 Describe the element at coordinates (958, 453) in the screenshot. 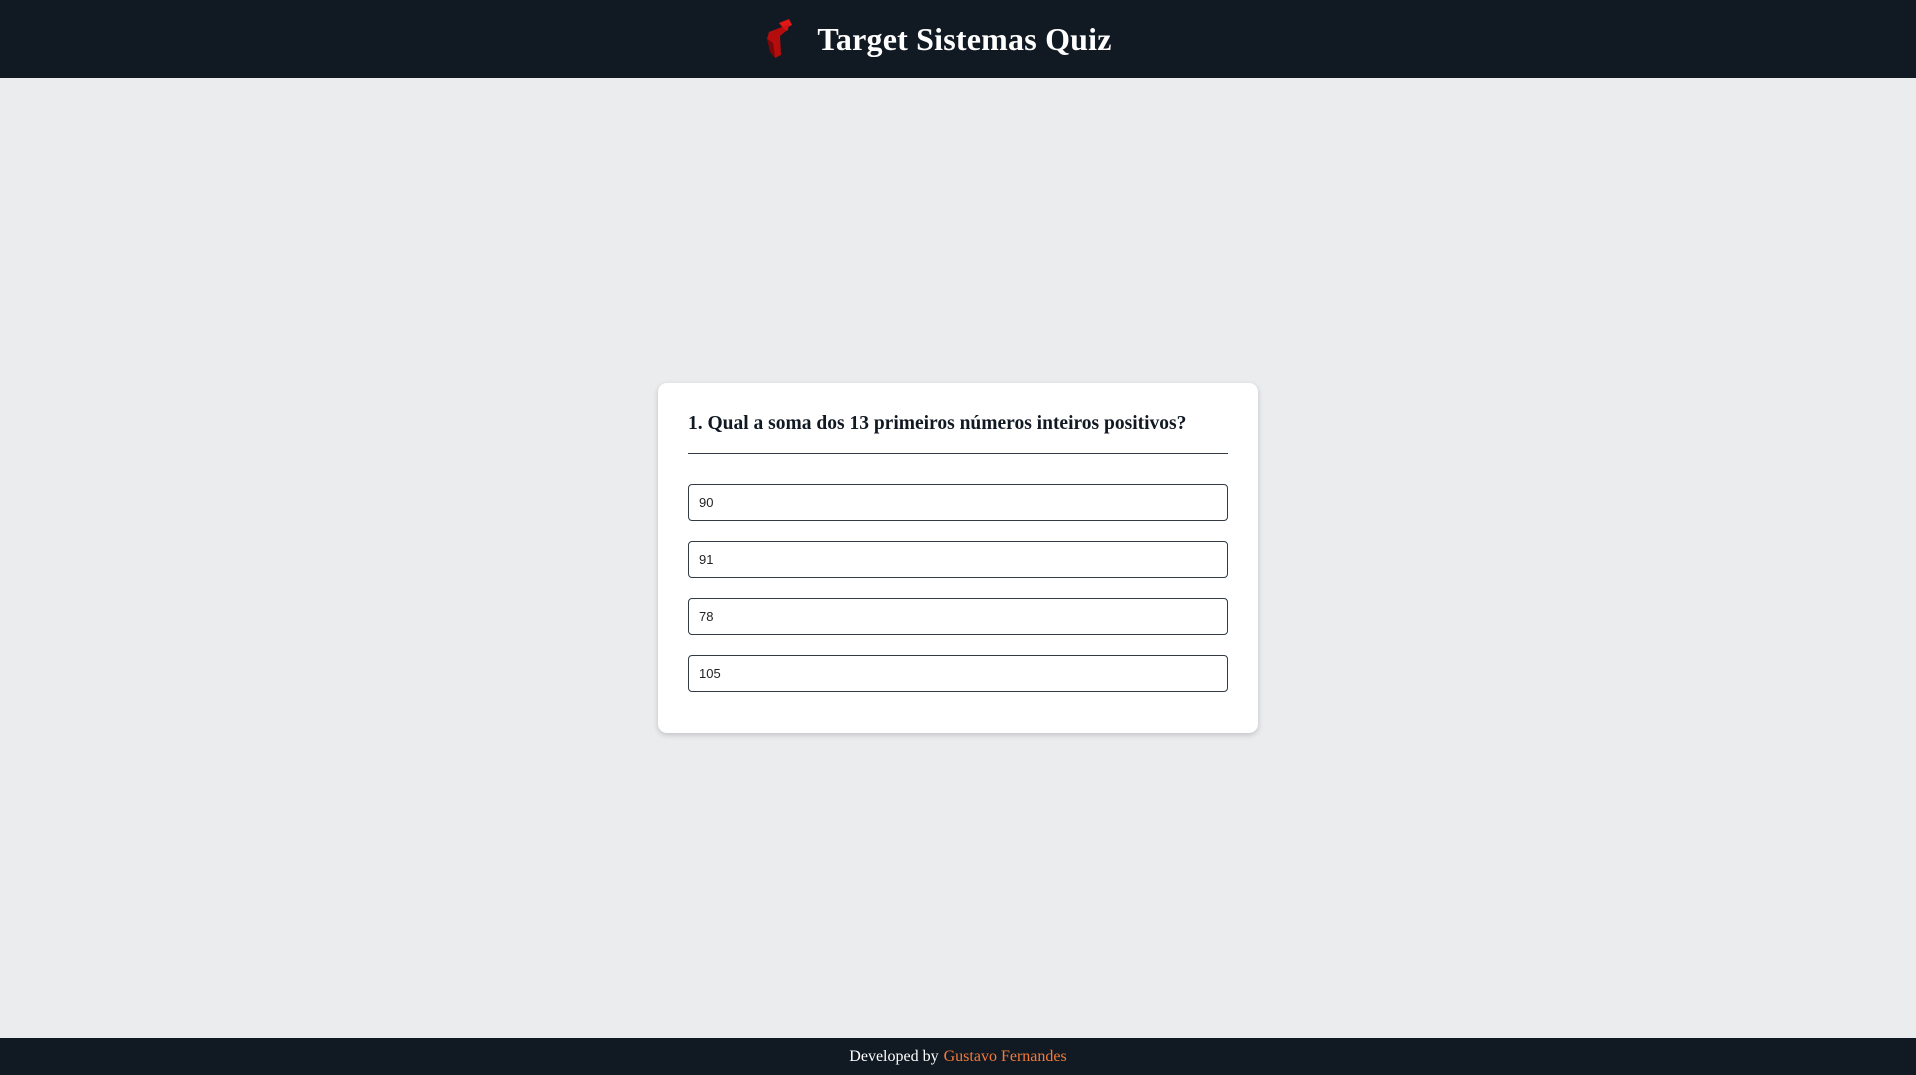

I see `question-divider` at that location.